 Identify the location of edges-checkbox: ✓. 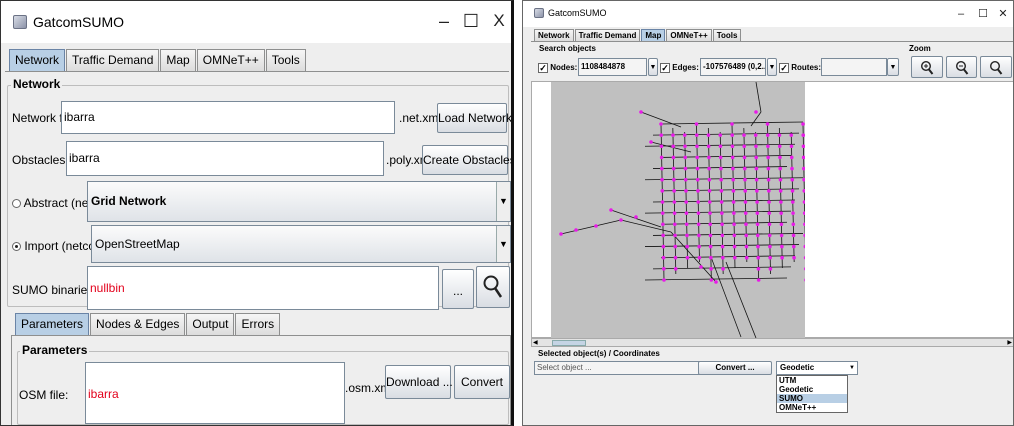
(665, 68).